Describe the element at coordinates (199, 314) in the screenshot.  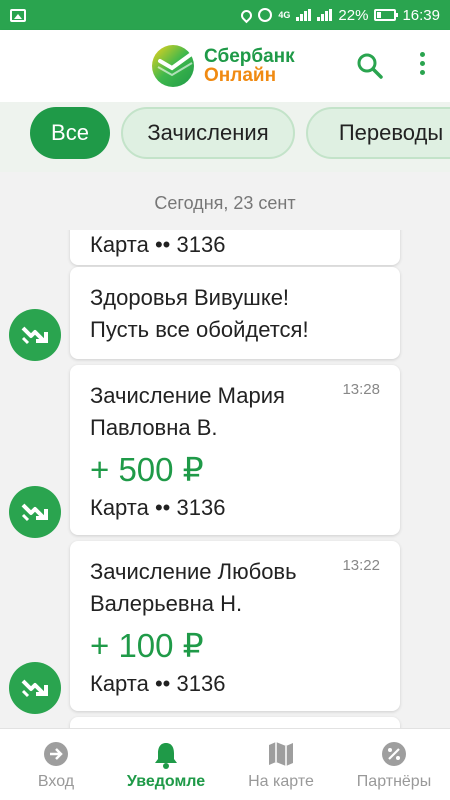
I see `card-message: Здоровья Вивушке! Пусть все обойдется!` at that location.